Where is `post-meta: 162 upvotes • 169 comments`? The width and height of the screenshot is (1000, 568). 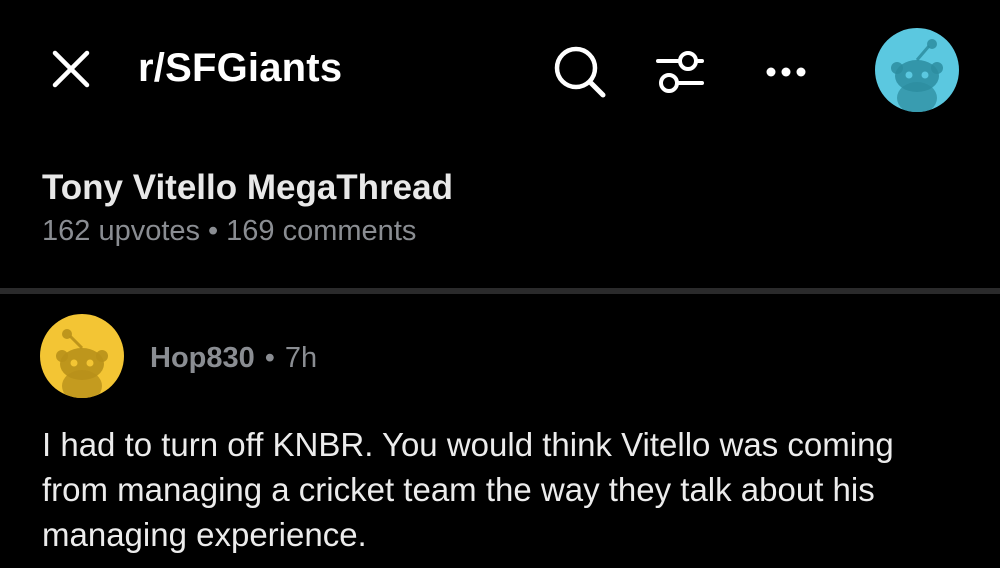 post-meta: 162 upvotes • 169 comments is located at coordinates (492, 231).